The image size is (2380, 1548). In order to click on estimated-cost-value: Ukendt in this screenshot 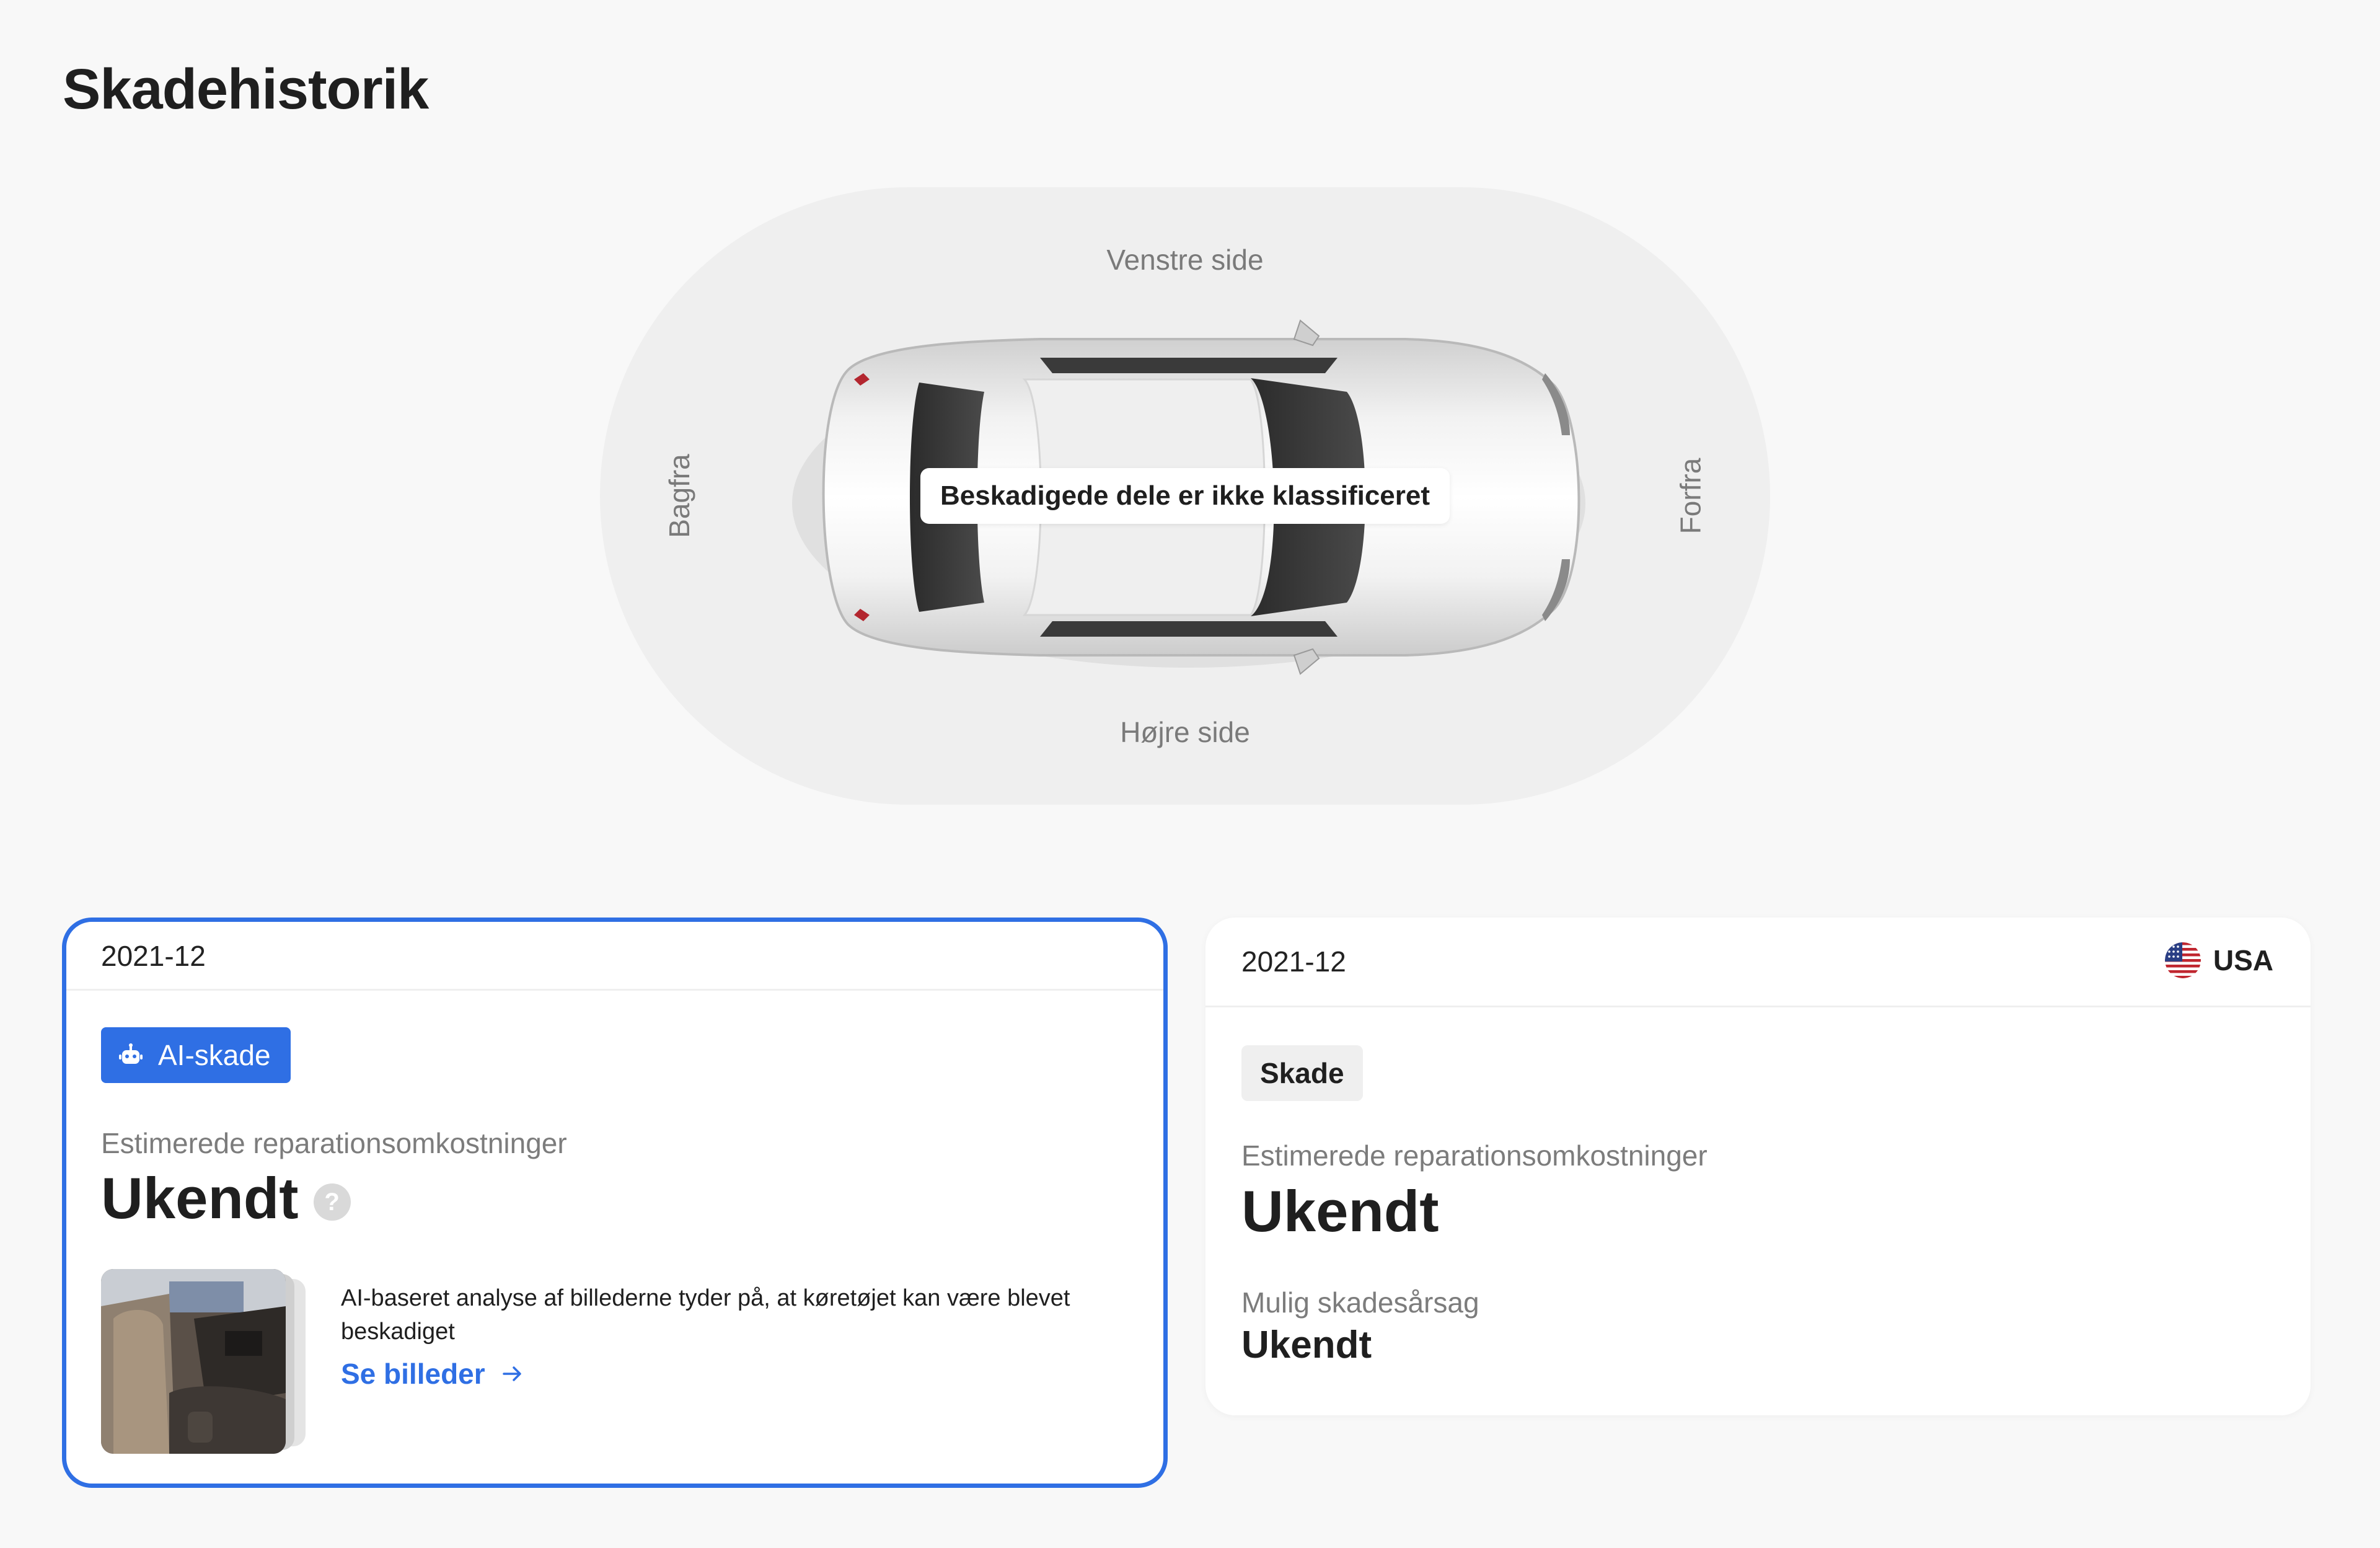, I will do `click(1340, 1211)`.